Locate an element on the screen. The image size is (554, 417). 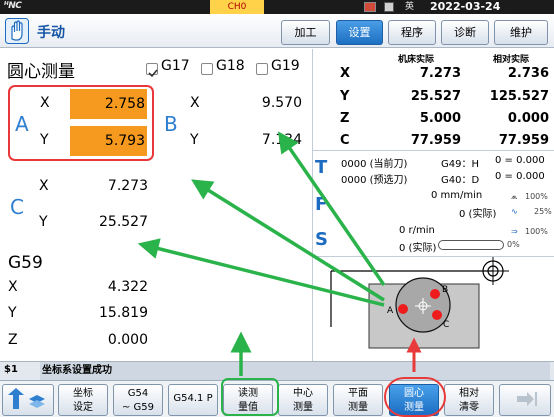
machine-actual-header: 机床实际 is located at coordinates (416, 60).